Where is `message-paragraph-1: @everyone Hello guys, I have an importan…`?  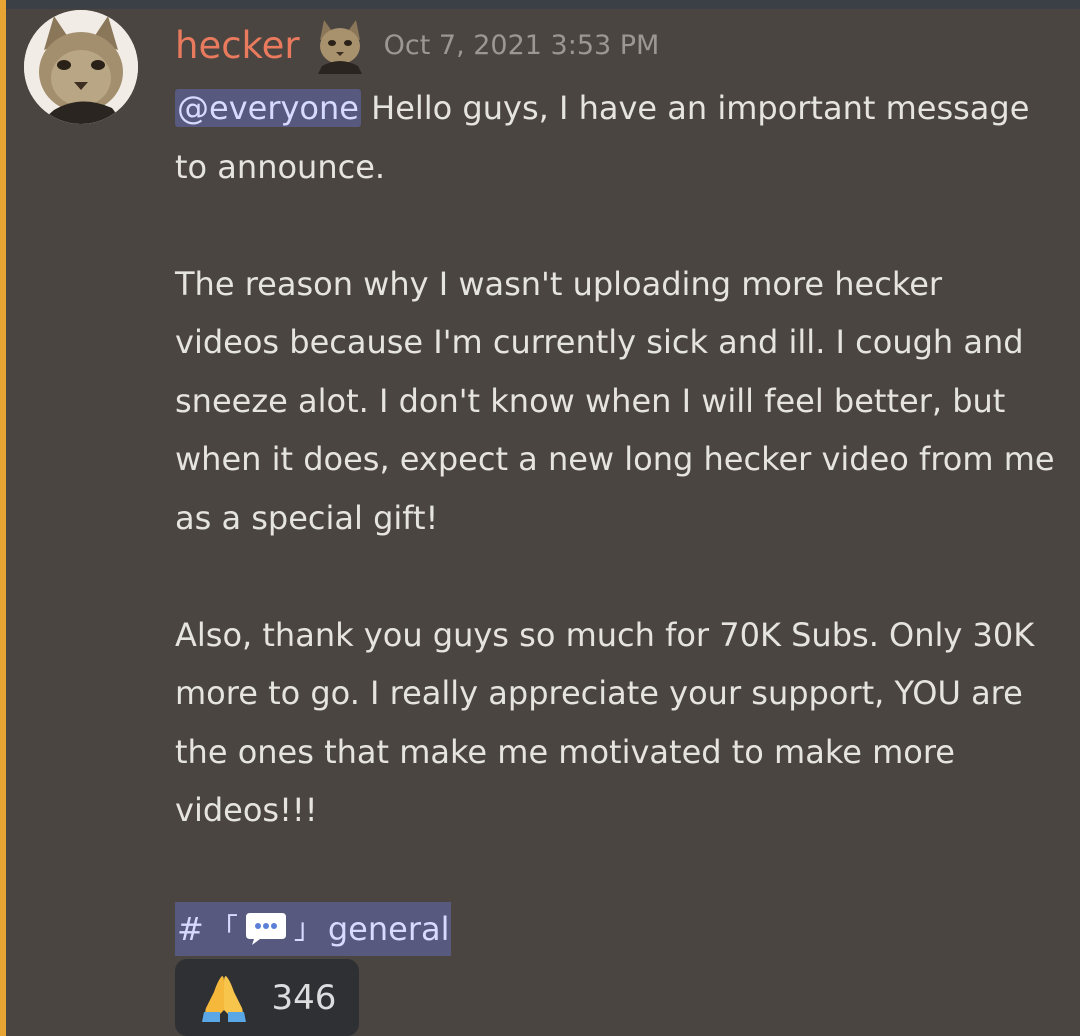 message-paragraph-1: @everyone Hello guys, I have an importan… is located at coordinates (615, 137).